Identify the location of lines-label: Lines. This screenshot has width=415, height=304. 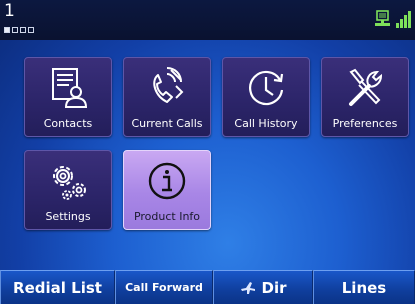
(364, 287).